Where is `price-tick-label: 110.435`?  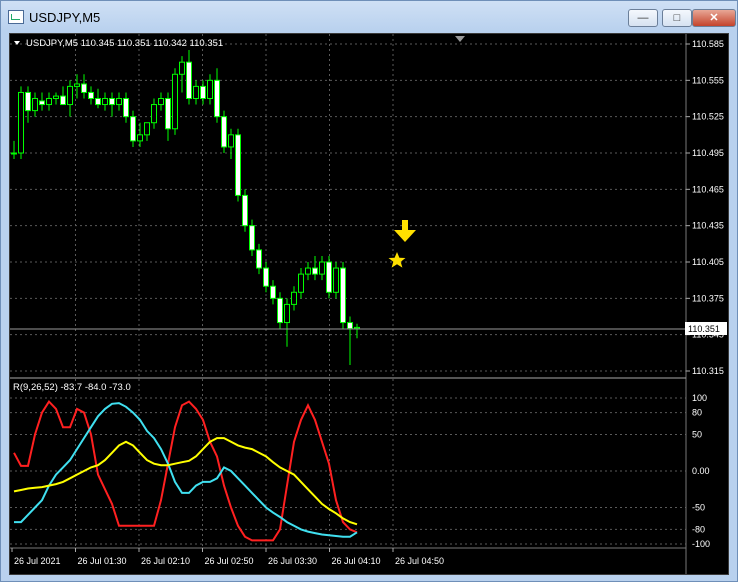 price-tick-label: 110.435 is located at coordinates (708, 226).